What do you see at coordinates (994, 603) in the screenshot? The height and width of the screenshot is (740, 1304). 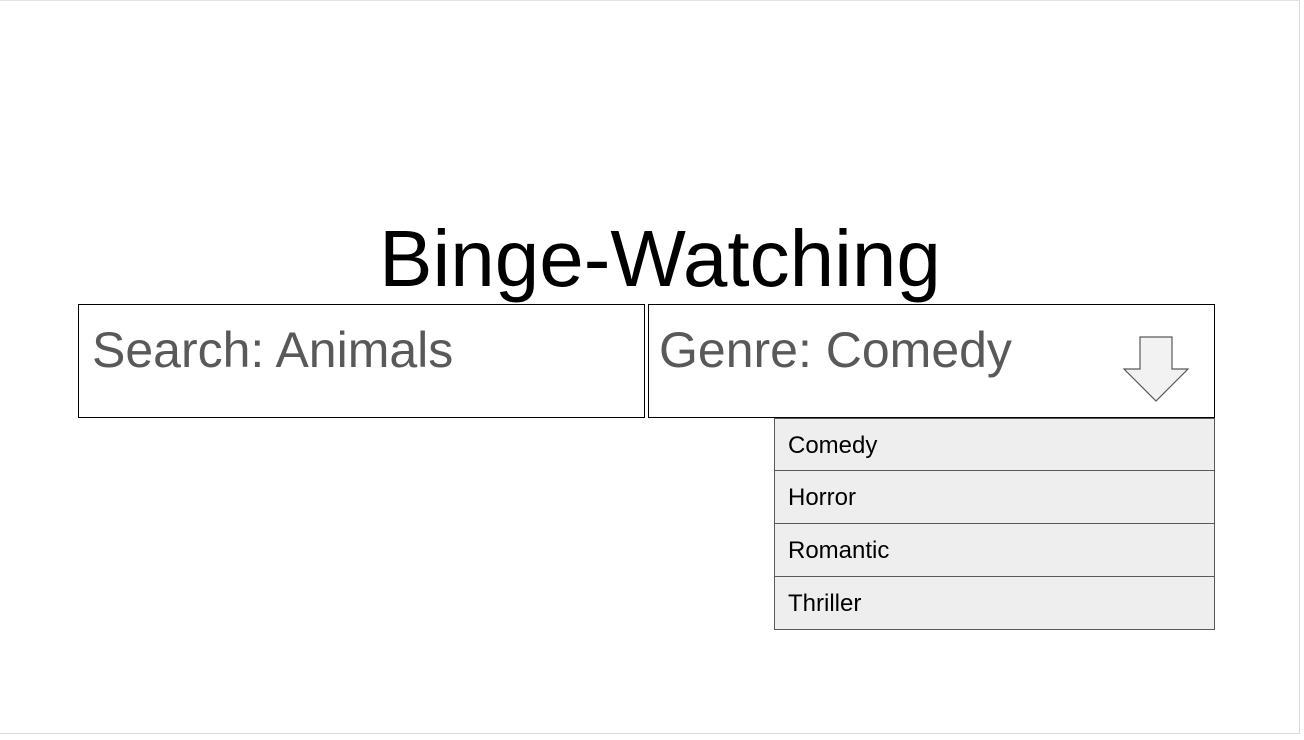 I see `genre-option-thriller: Thriller` at bounding box center [994, 603].